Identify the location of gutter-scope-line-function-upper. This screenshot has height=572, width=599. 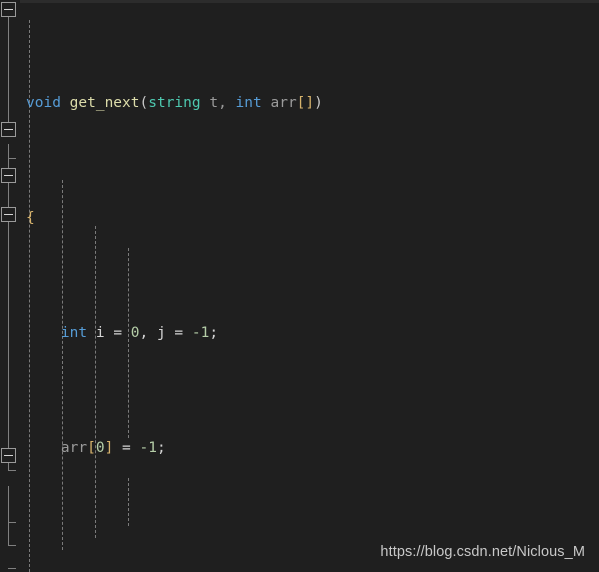
(8, 71).